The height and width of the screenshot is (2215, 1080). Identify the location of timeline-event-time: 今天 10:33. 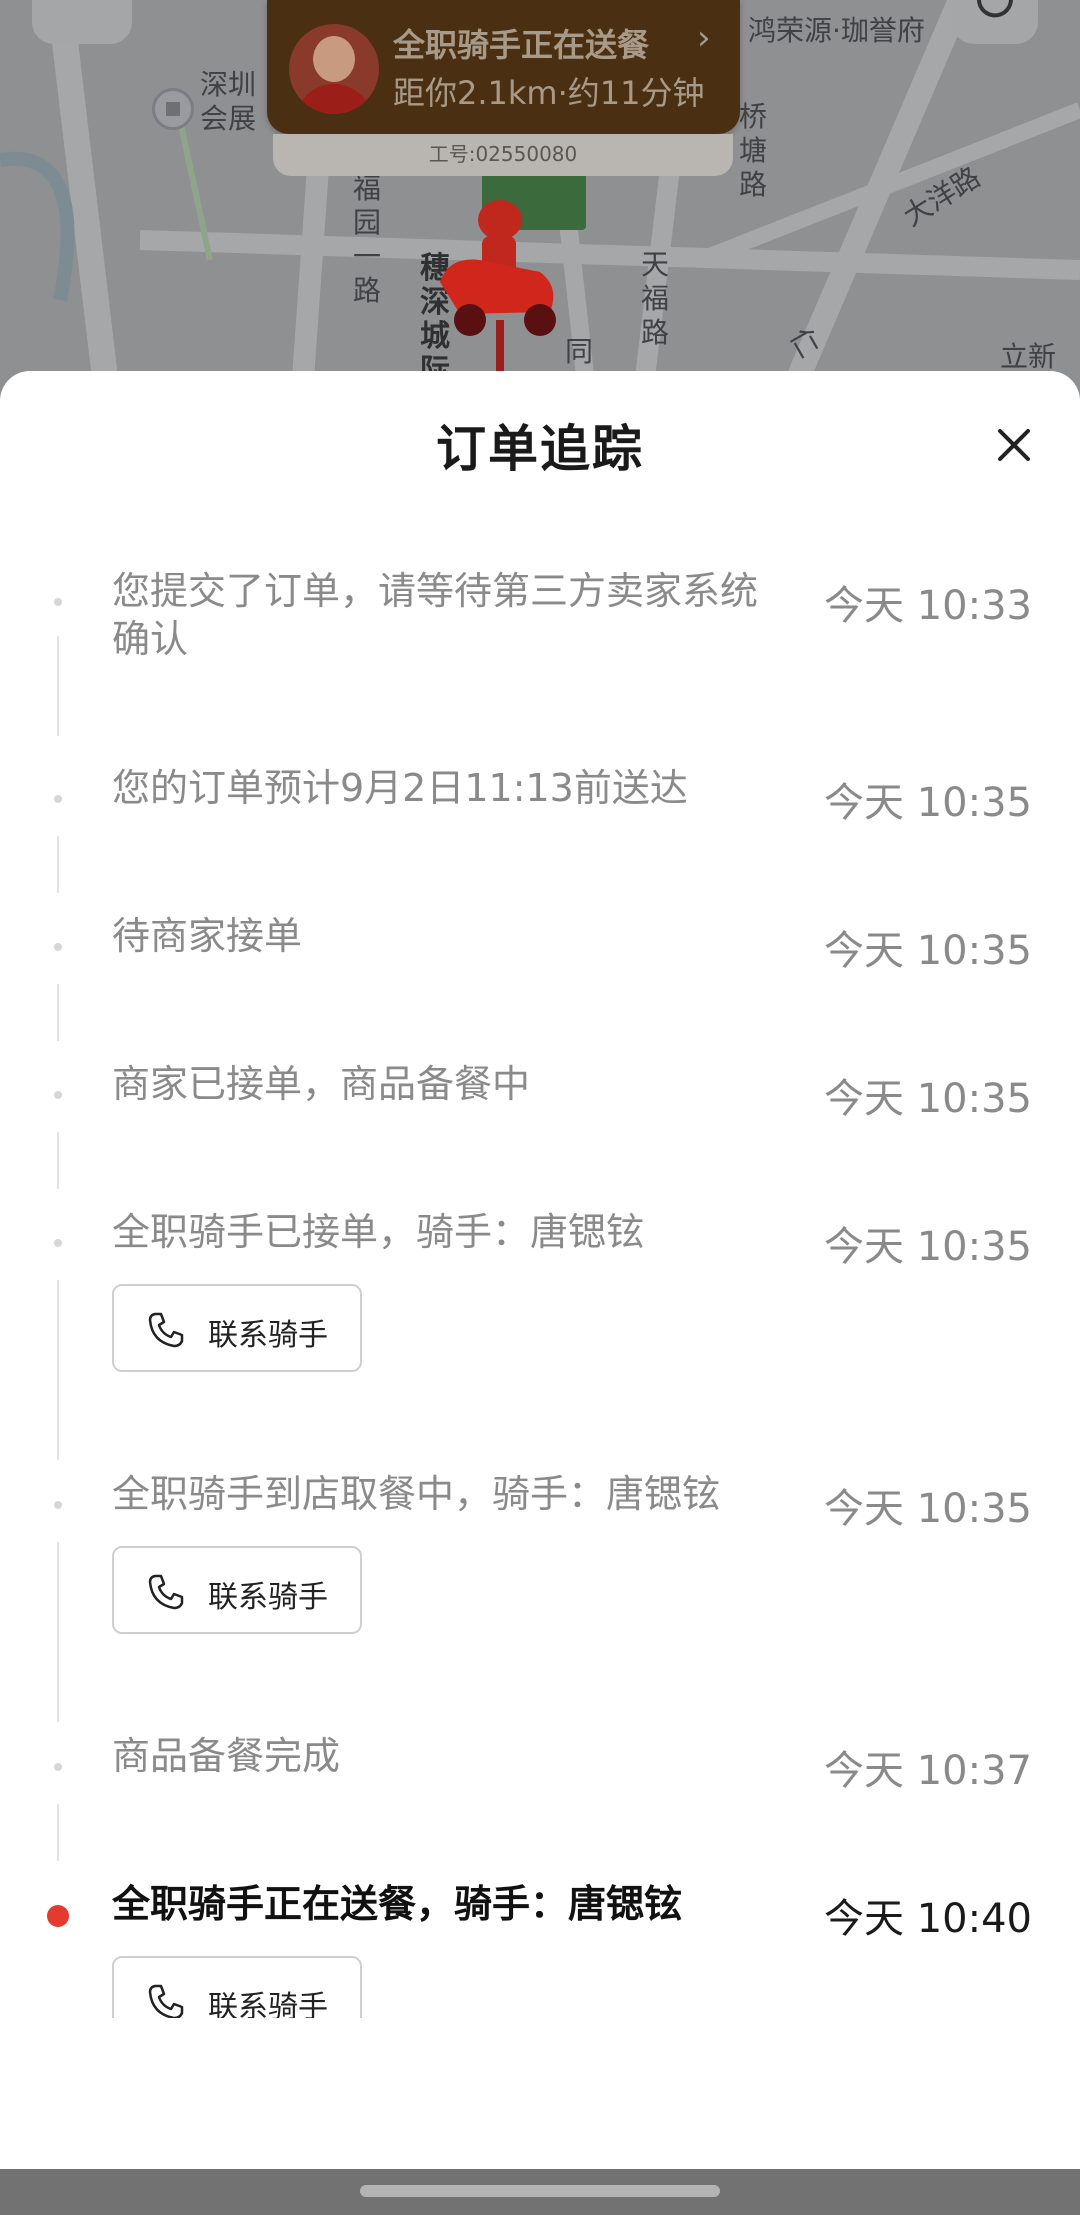
(928, 606).